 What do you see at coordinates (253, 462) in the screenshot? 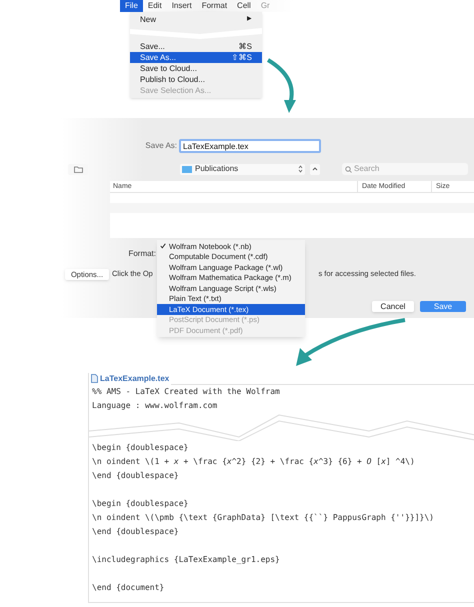
I see `code-line: \n oindent \(1 + x + \frac {x^2} {2} + \frac {x^3} {6} + O [x] ^4\)` at bounding box center [253, 462].